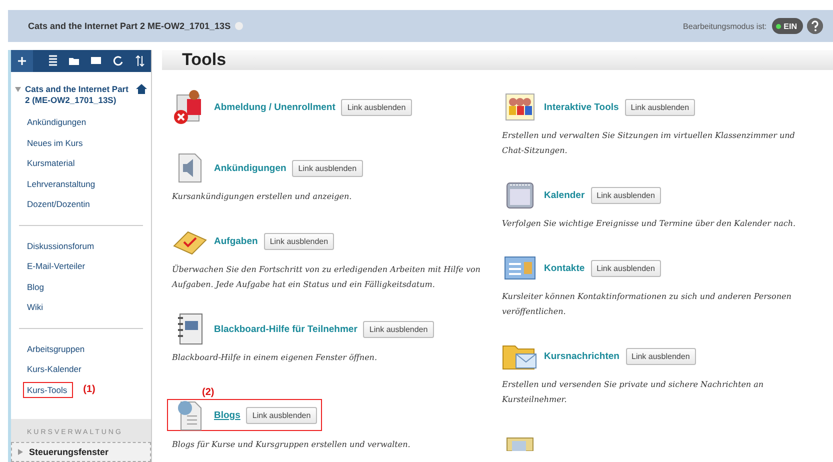 The image size is (833, 462). What do you see at coordinates (292, 445) in the screenshot?
I see `tool-description: Blogs für Kurse und Kursgruppen erstellen und verwalten.` at bounding box center [292, 445].